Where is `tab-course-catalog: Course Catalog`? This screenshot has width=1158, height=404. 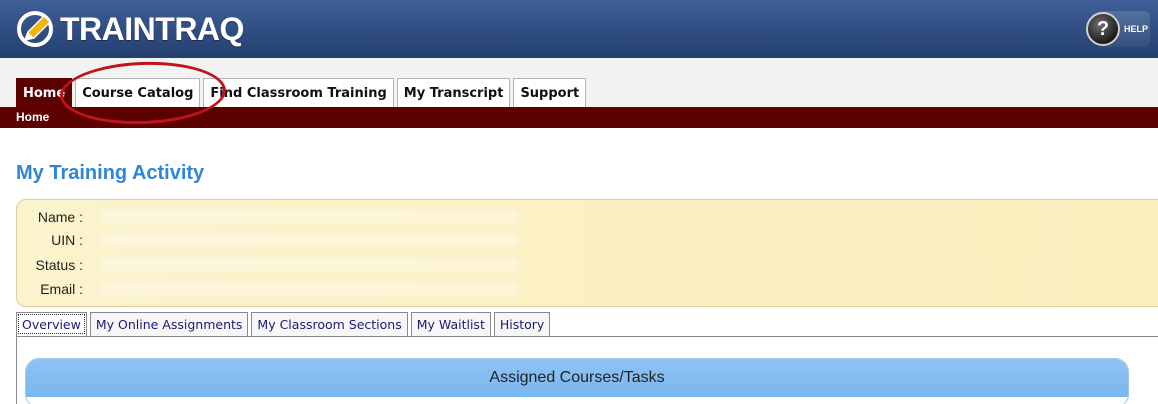
tab-course-catalog: Course Catalog is located at coordinates (138, 92).